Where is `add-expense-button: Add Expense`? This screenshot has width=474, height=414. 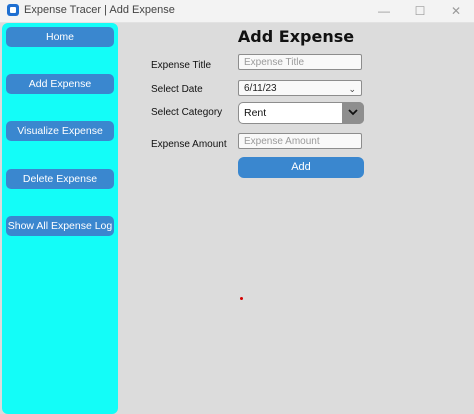
add-expense-button: Add Expense is located at coordinates (60, 84).